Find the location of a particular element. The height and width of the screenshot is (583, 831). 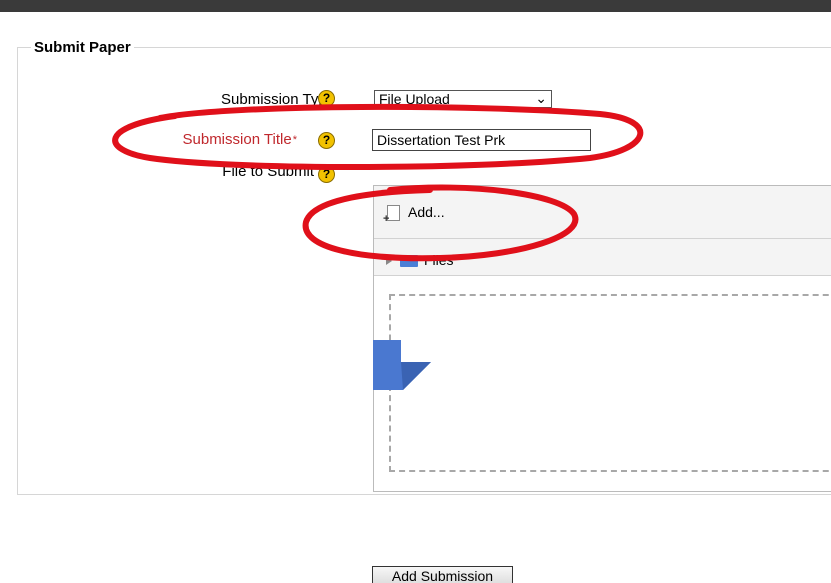

required-marker: * is located at coordinates (294, 140).